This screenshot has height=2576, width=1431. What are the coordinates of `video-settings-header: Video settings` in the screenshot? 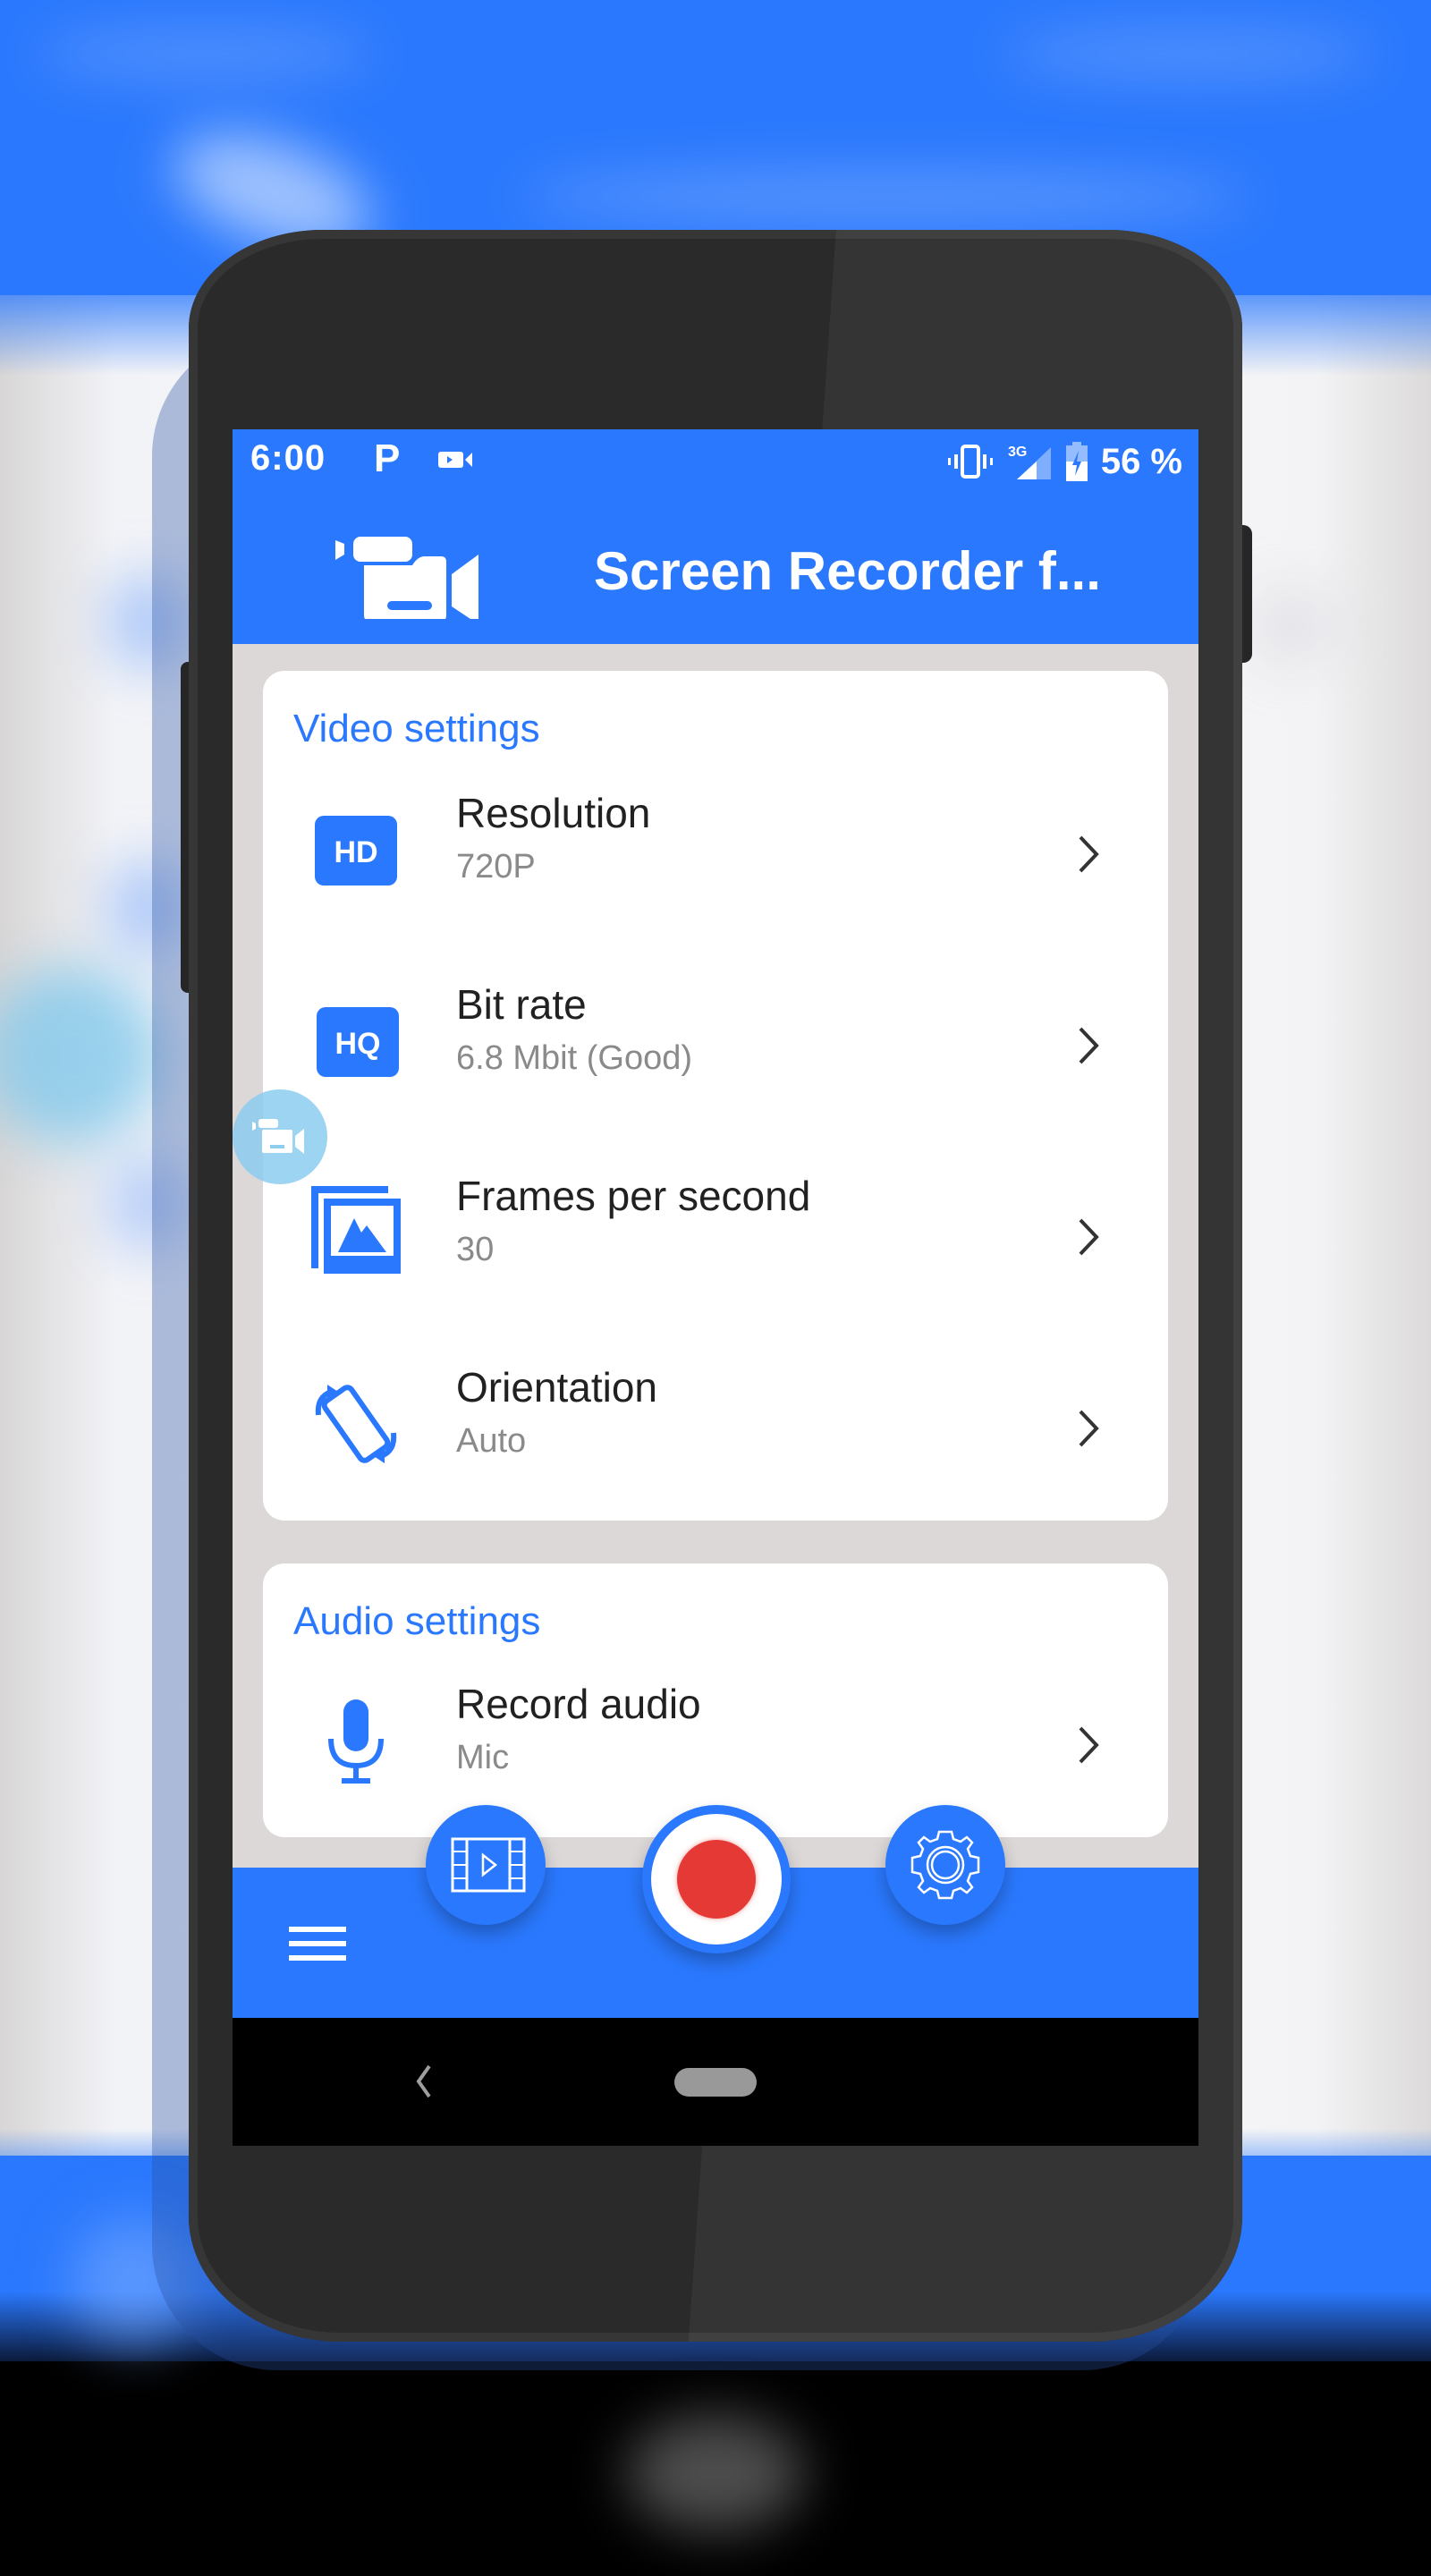 It's located at (417, 728).